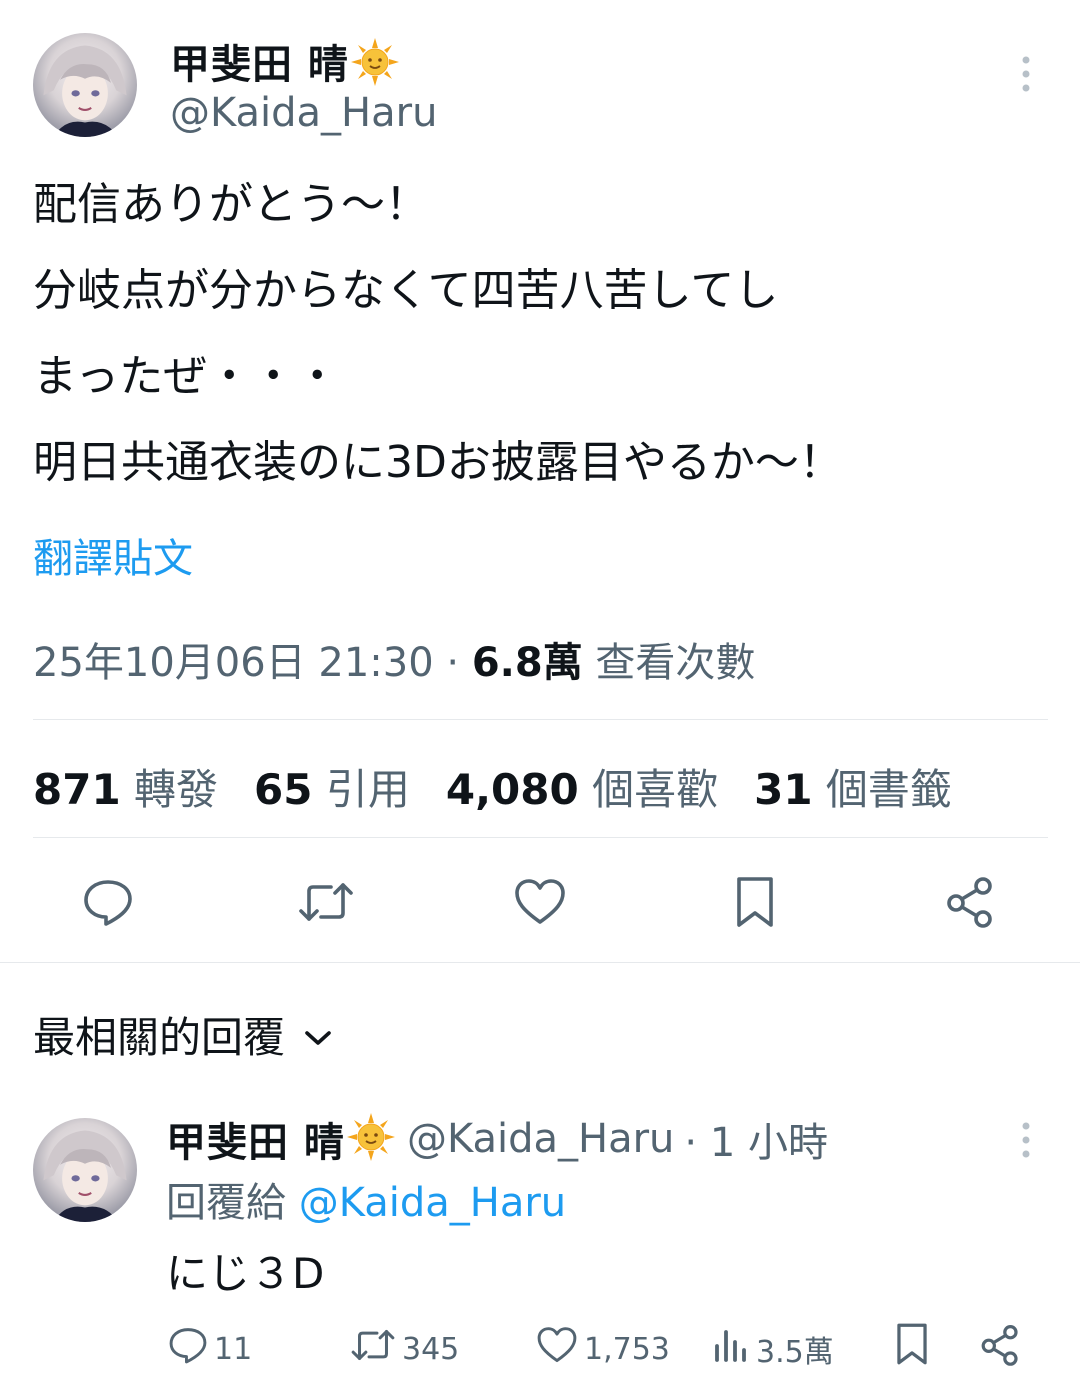  I want to click on reply-share-button, so click(1000, 1349).